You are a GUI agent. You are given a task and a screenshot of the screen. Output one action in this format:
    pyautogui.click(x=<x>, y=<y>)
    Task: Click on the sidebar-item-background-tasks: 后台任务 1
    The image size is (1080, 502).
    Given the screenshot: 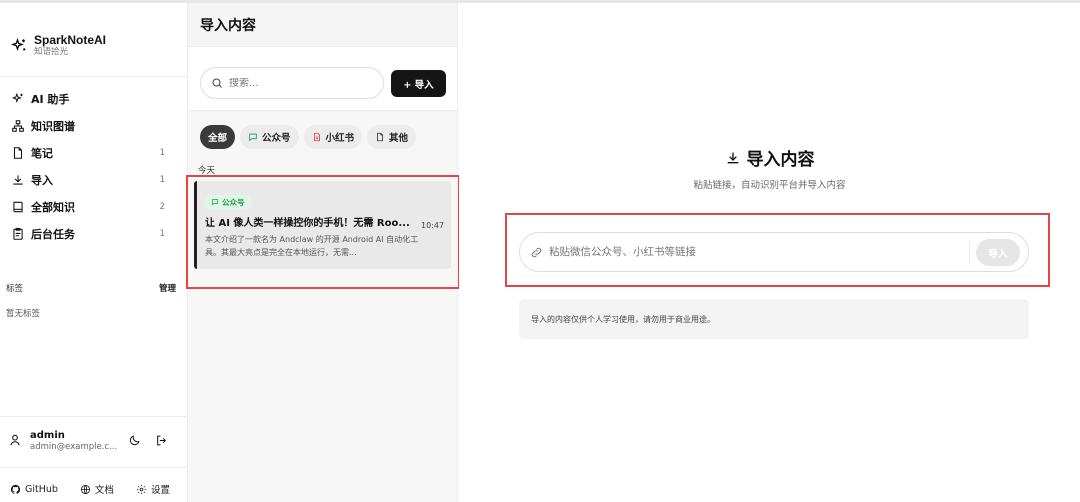 What is the action you would take?
    pyautogui.click(x=93, y=233)
    